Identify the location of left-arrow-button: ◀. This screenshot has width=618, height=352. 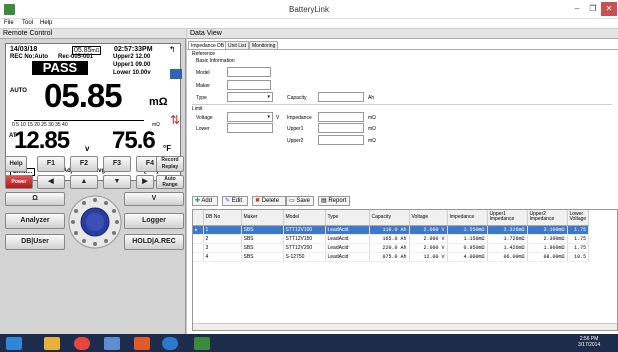
(51, 182).